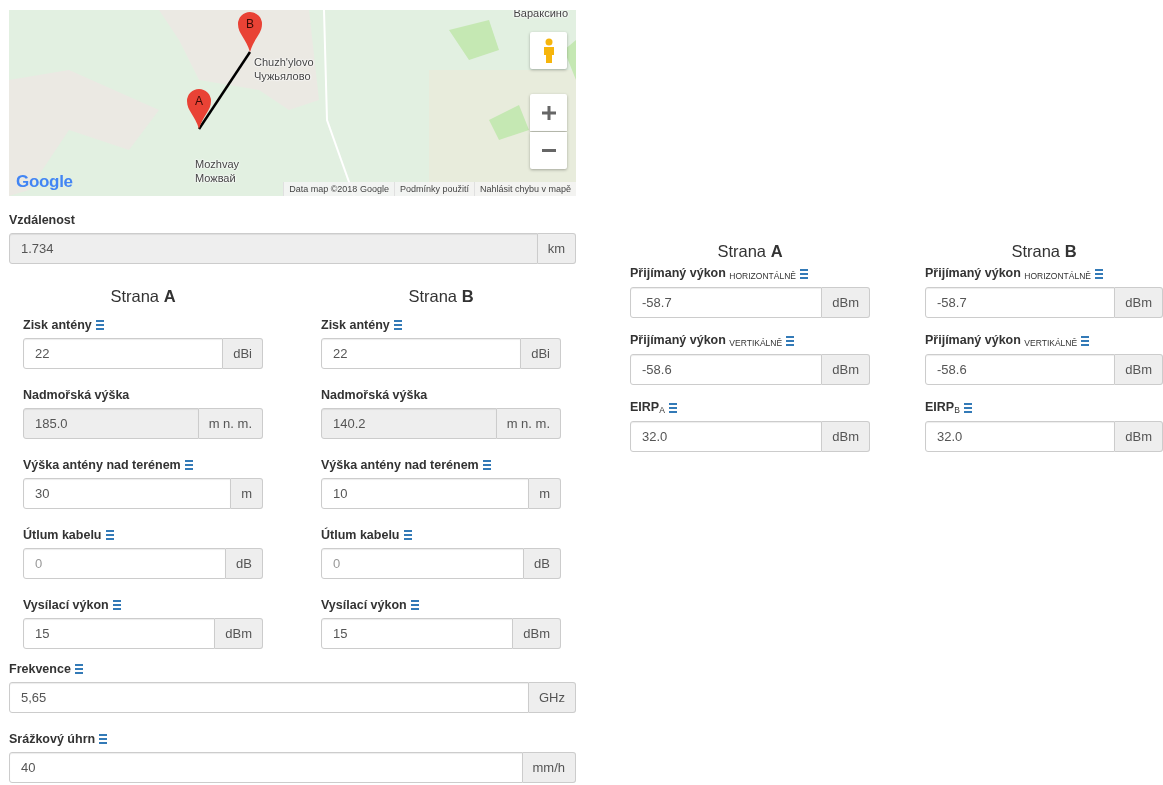 The width and height of the screenshot is (1163, 785). I want to click on minus-icon, so click(548, 150).